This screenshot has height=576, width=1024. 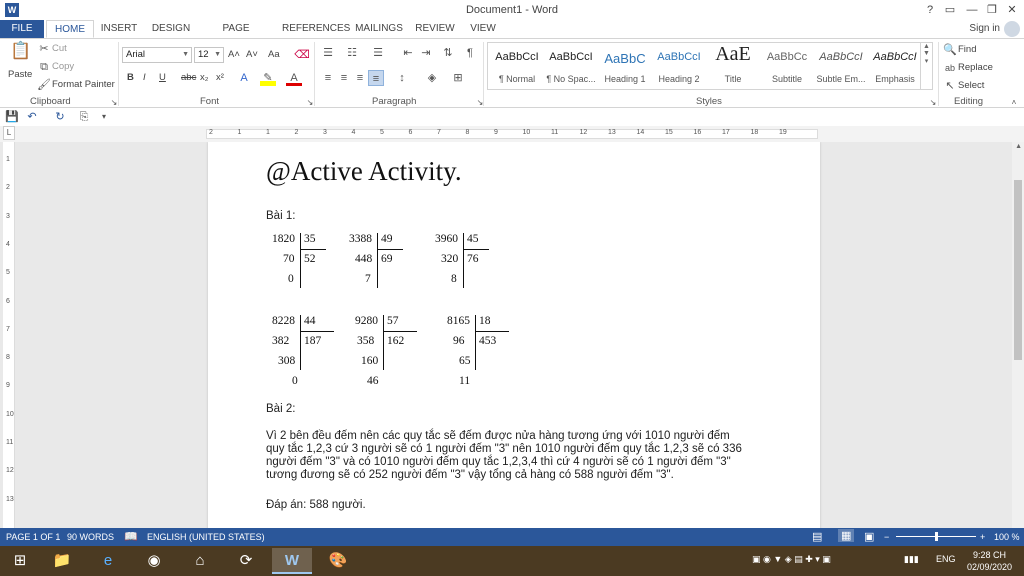 I want to click on print-layout-icon: ▦, so click(x=846, y=535).